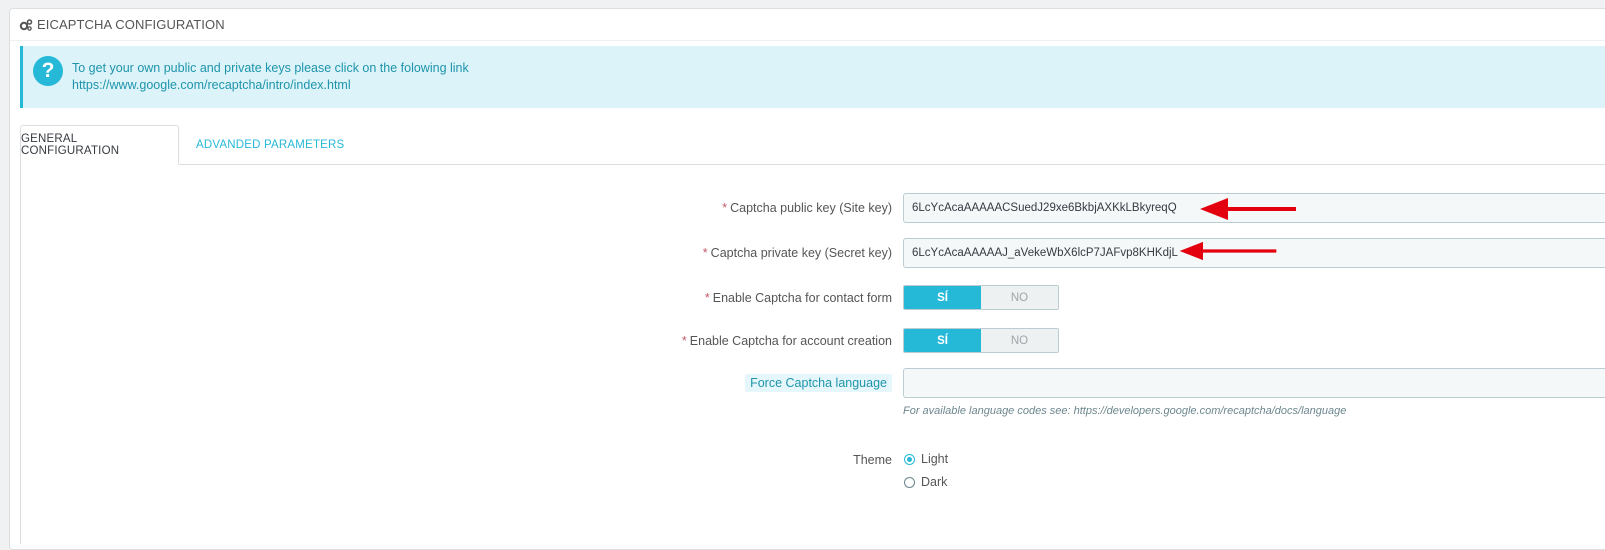  I want to click on contact-form-no-option: NO, so click(1019, 297).